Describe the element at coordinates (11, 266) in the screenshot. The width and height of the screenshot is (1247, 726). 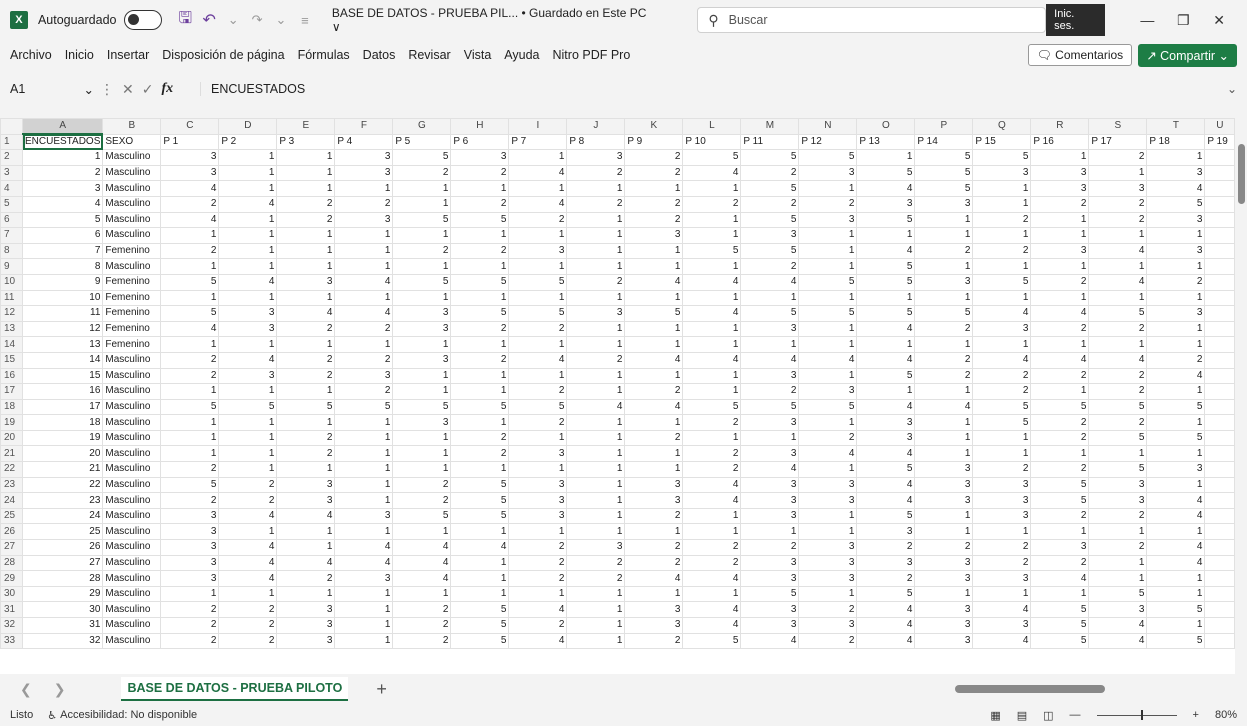
I see `row-header: 9` at that location.